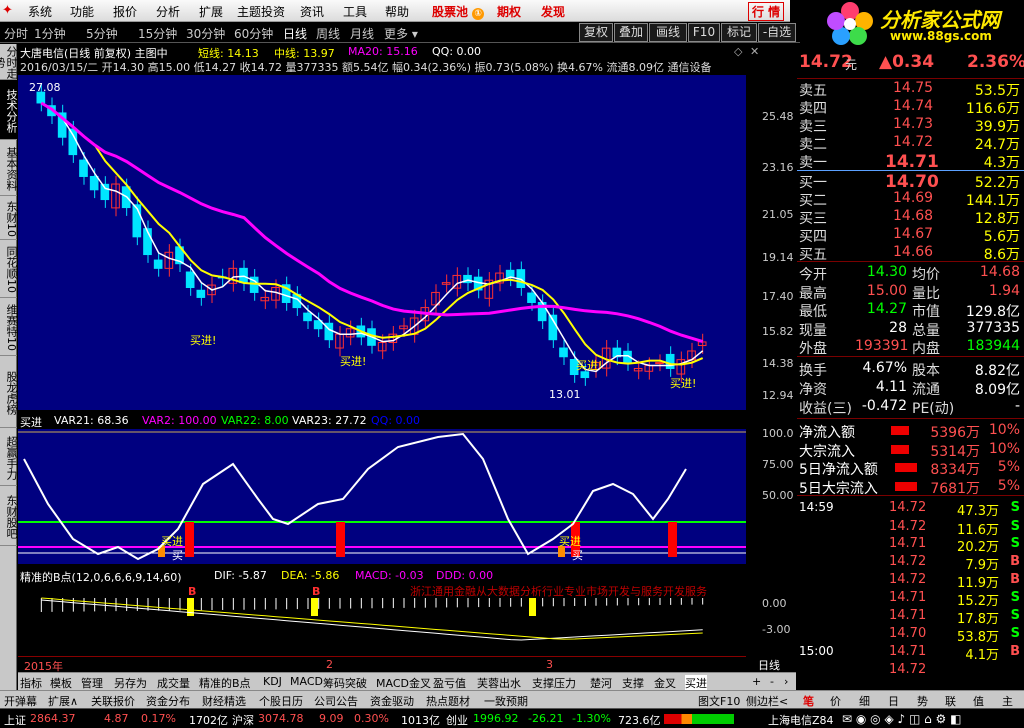 This screenshot has width=1024, height=728. What do you see at coordinates (61, 683) in the screenshot?
I see `tab-template: 模板` at bounding box center [61, 683].